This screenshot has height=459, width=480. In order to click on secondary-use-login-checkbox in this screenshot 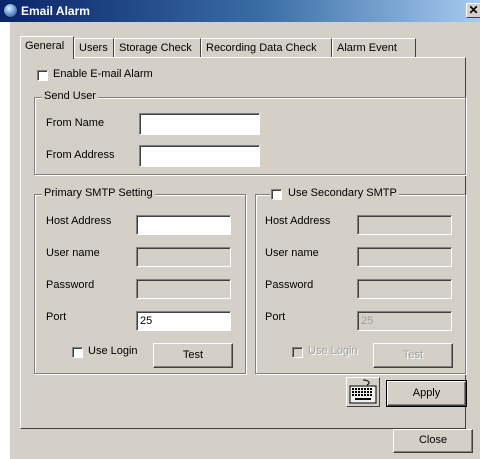, I will do `click(297, 352)`.